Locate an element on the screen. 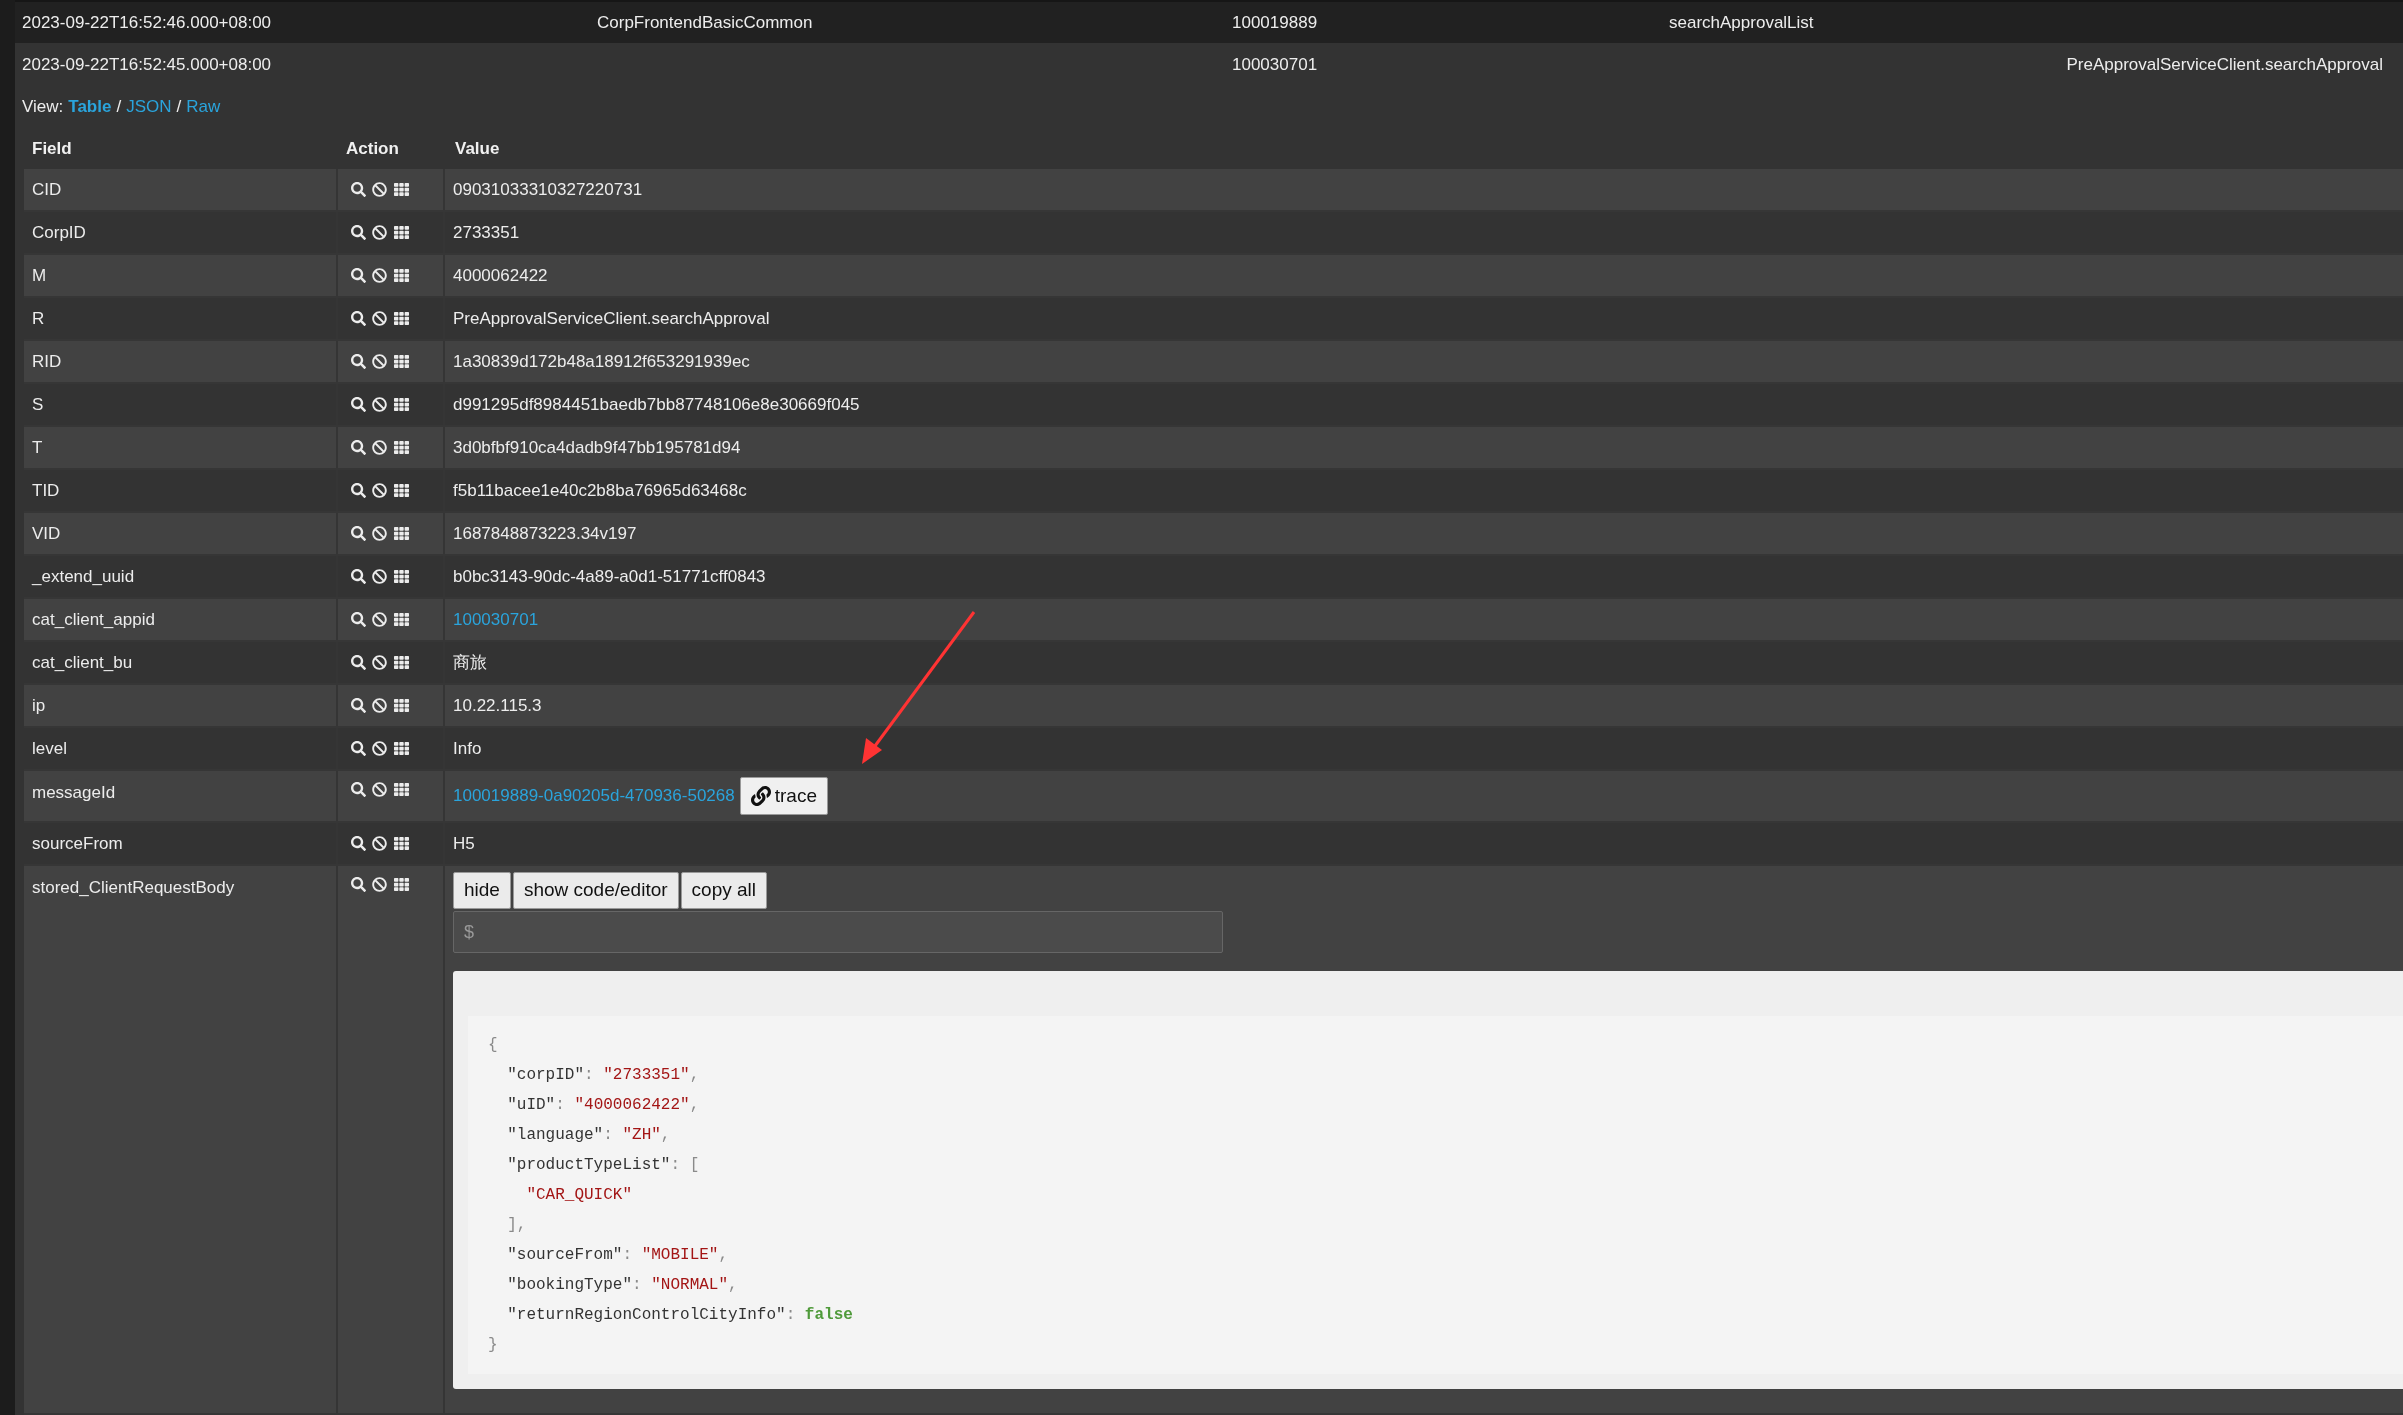  field-value: 10.22.115.3 is located at coordinates (497, 705).